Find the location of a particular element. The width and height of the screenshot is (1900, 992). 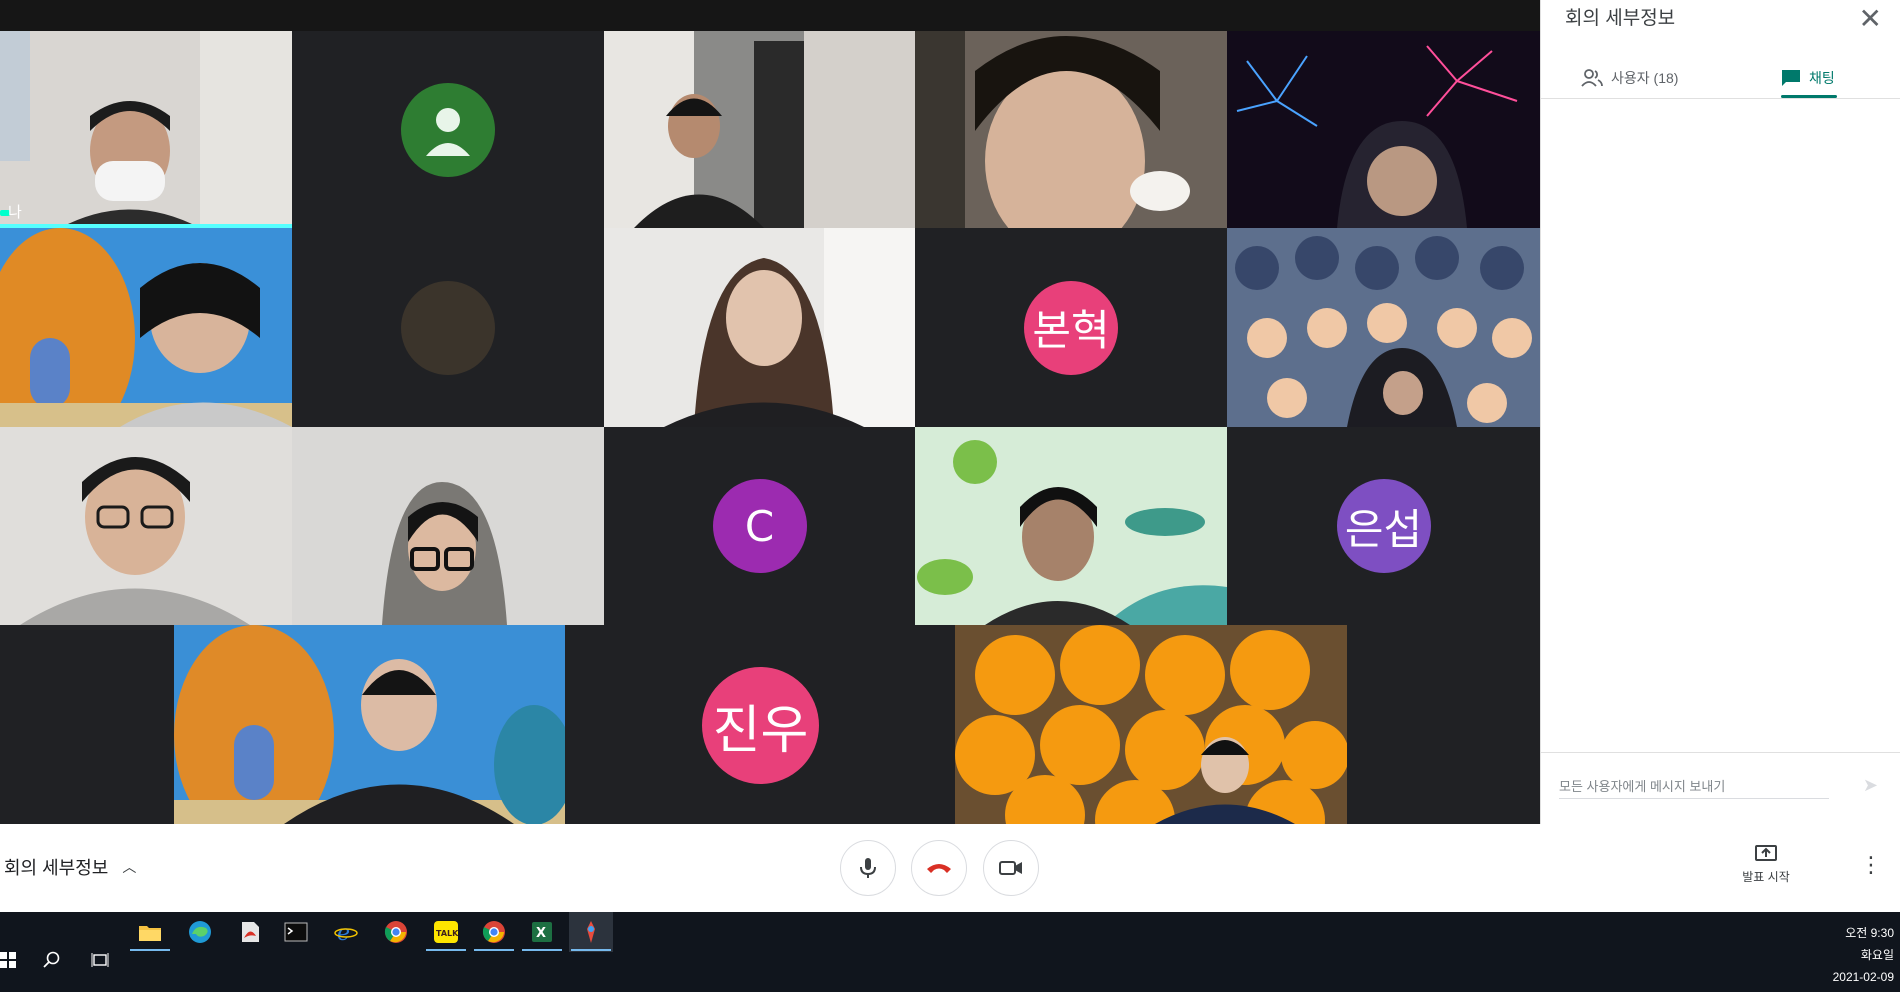

svg-text: X is located at coordinates (541, 933).